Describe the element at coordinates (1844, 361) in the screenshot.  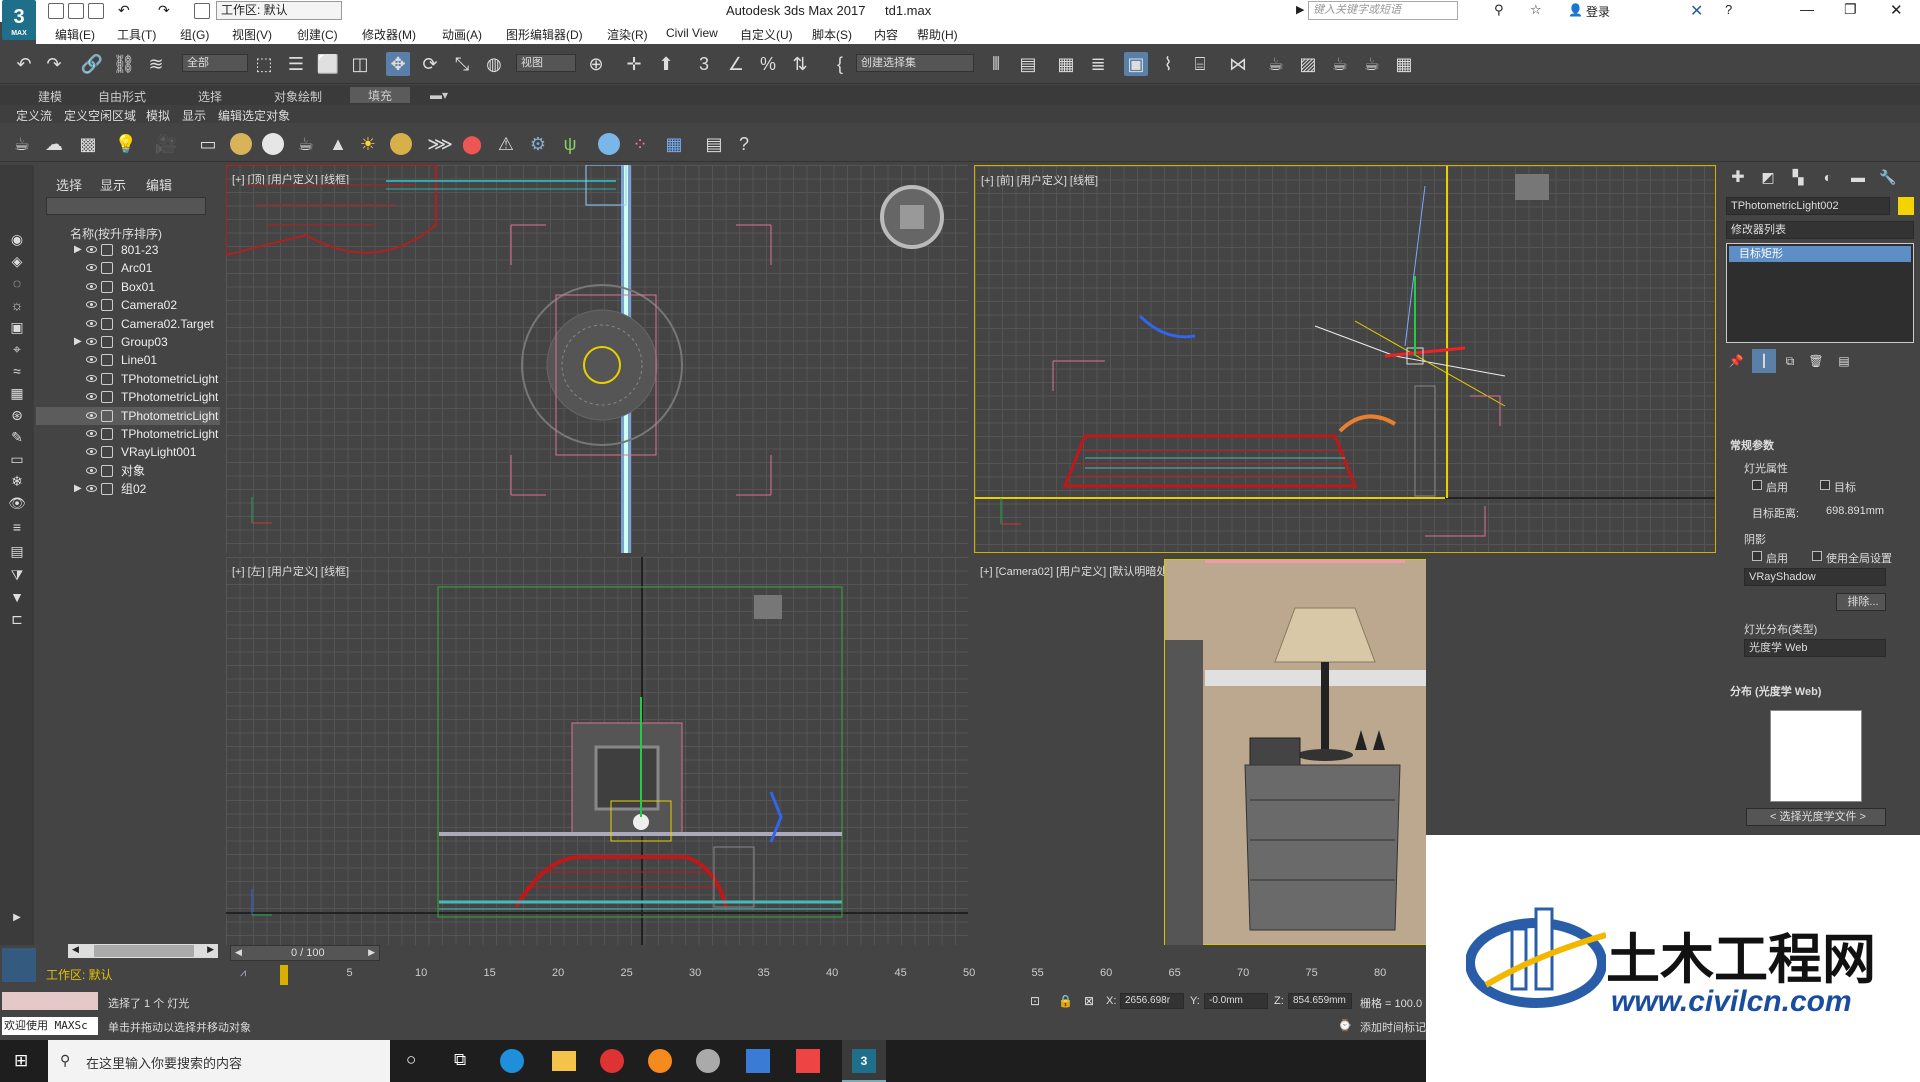
I see `configure-sets-icon: ▤` at that location.